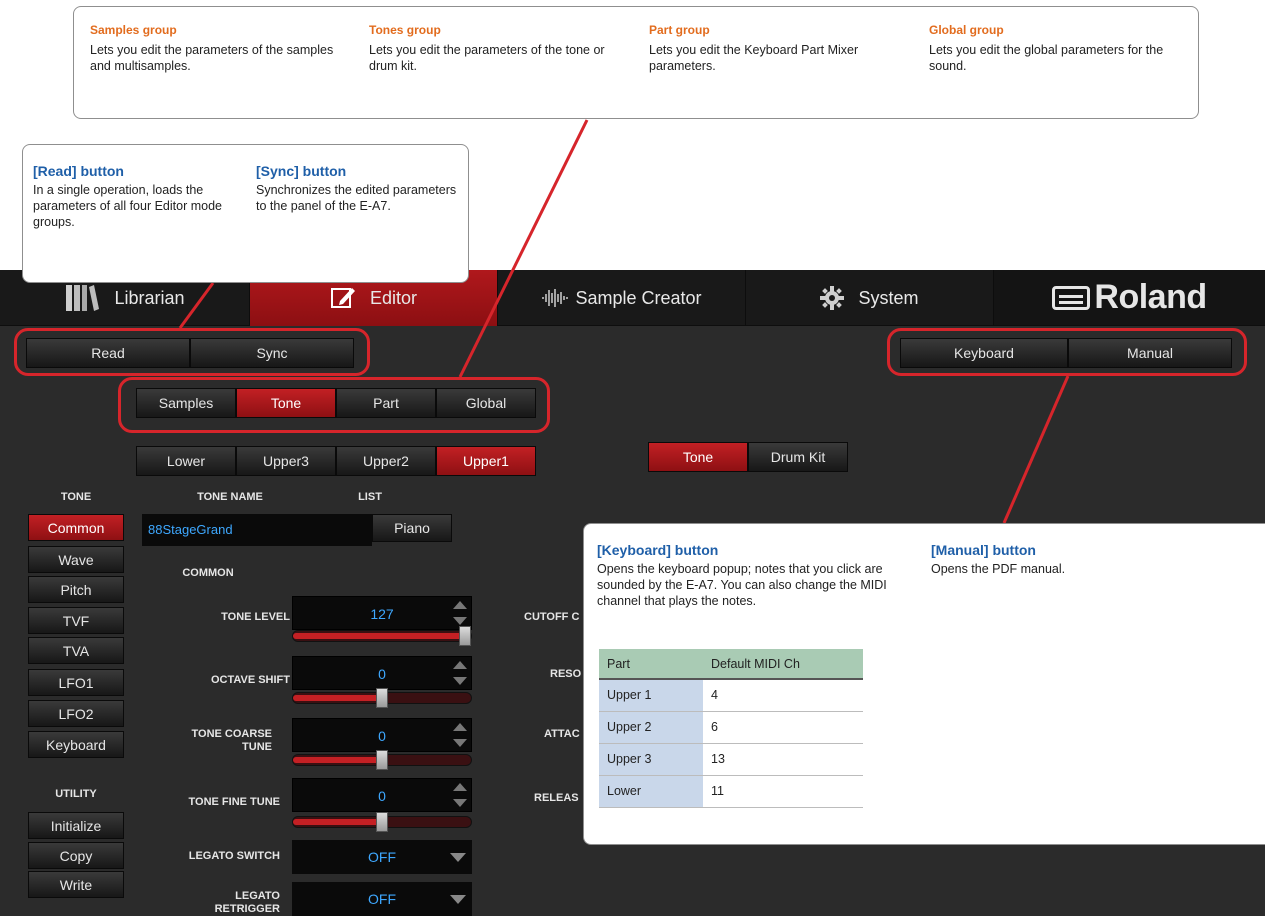  I want to click on legato-switch-dropdown: OFF, so click(382, 857).